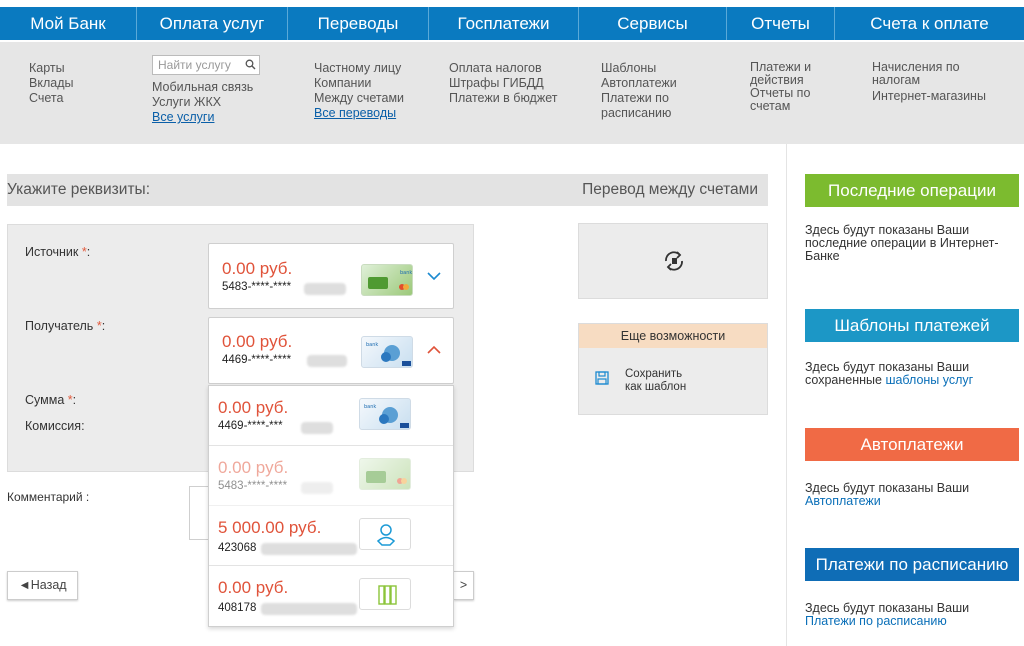 This screenshot has height=646, width=1024. I want to click on search-icon, so click(250, 66).